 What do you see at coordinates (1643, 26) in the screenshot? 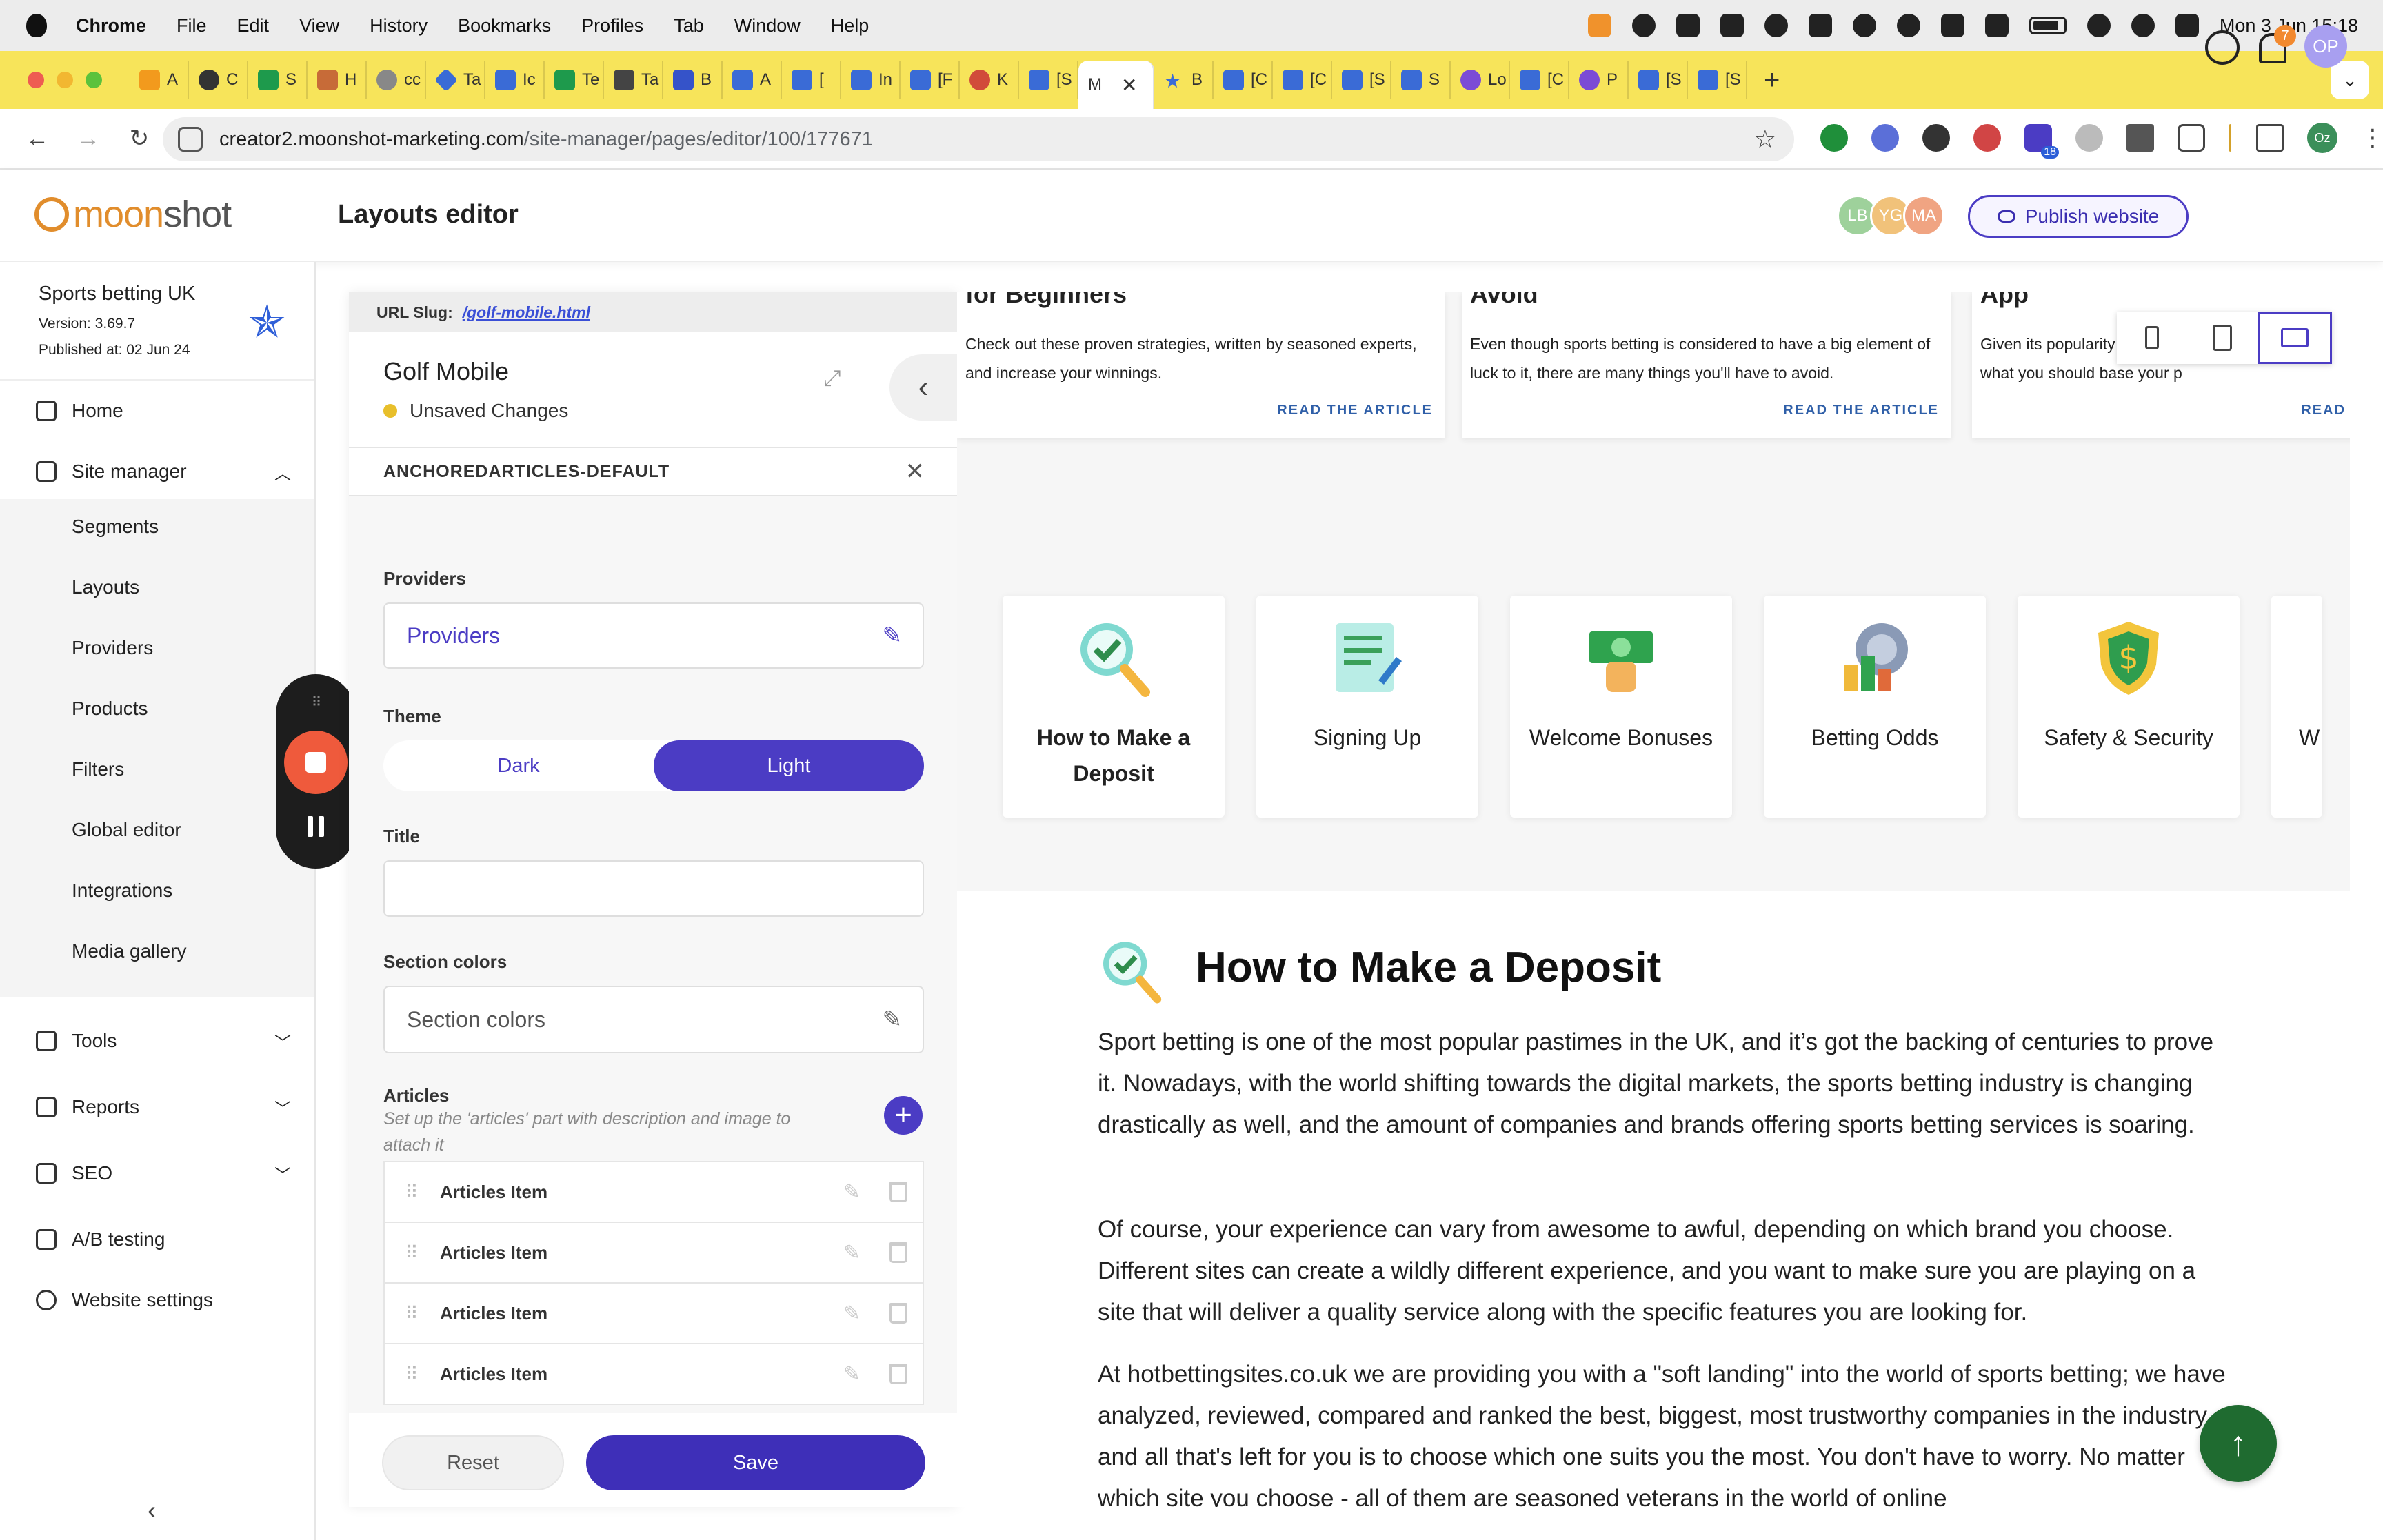
I see `search-lens-icon` at bounding box center [1643, 26].